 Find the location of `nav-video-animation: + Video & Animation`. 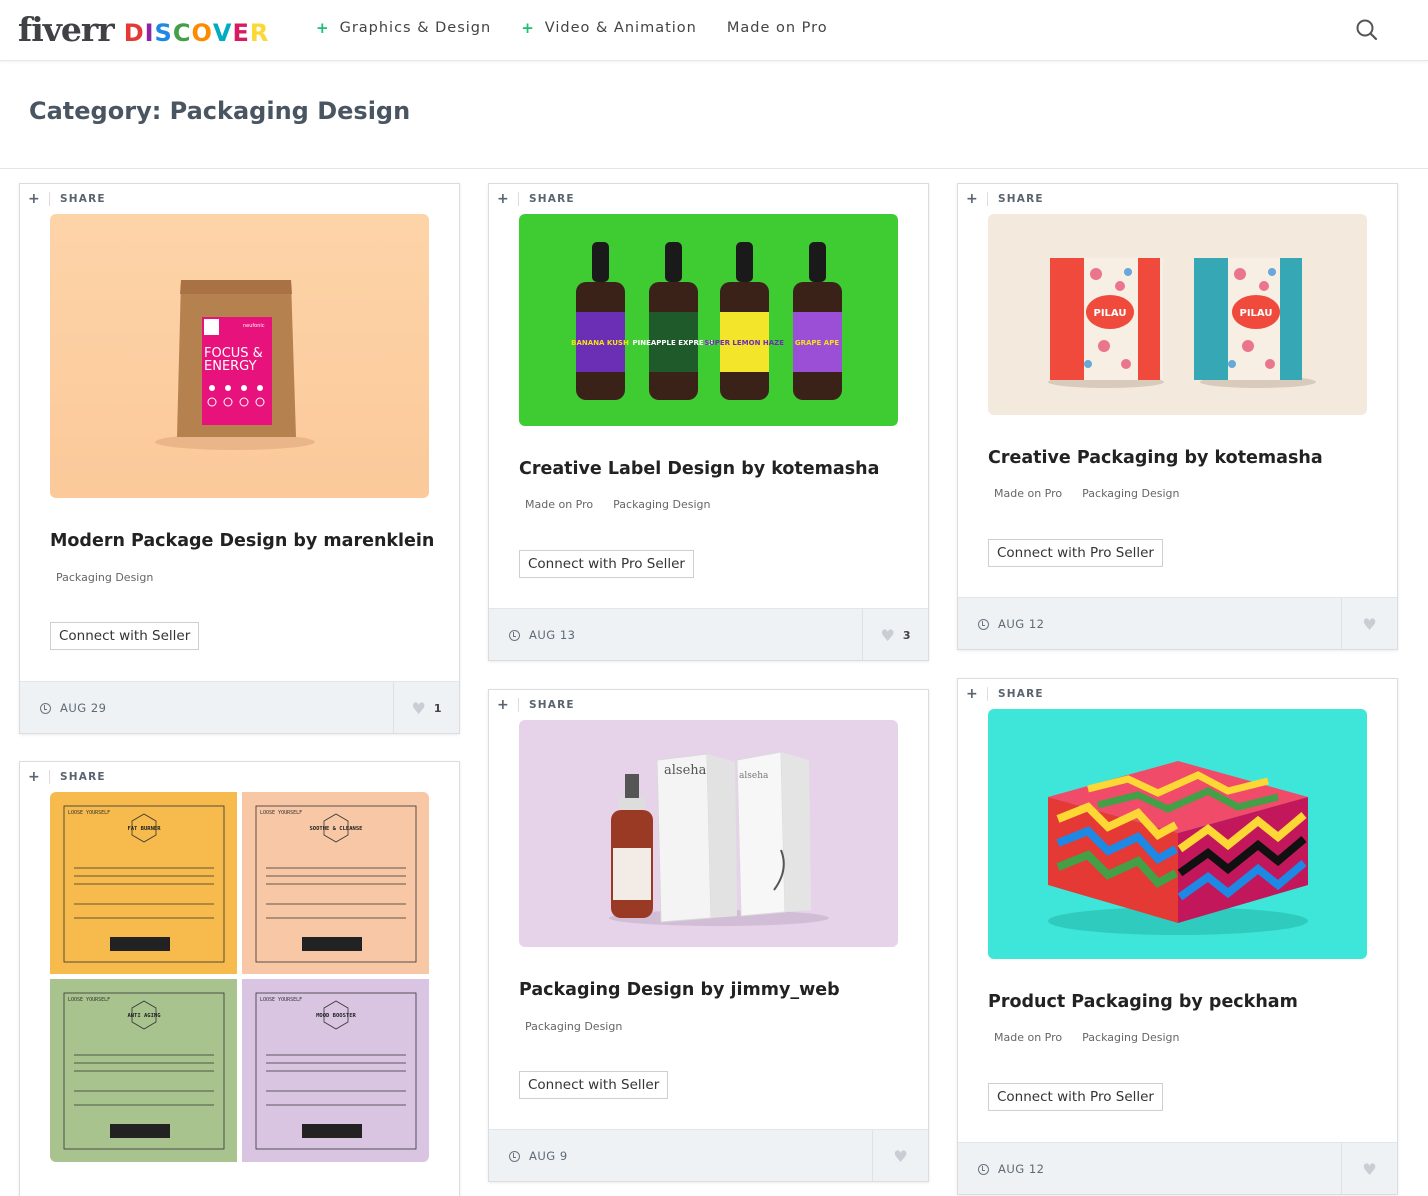

nav-video-animation: + Video & Animation is located at coordinates (609, 28).